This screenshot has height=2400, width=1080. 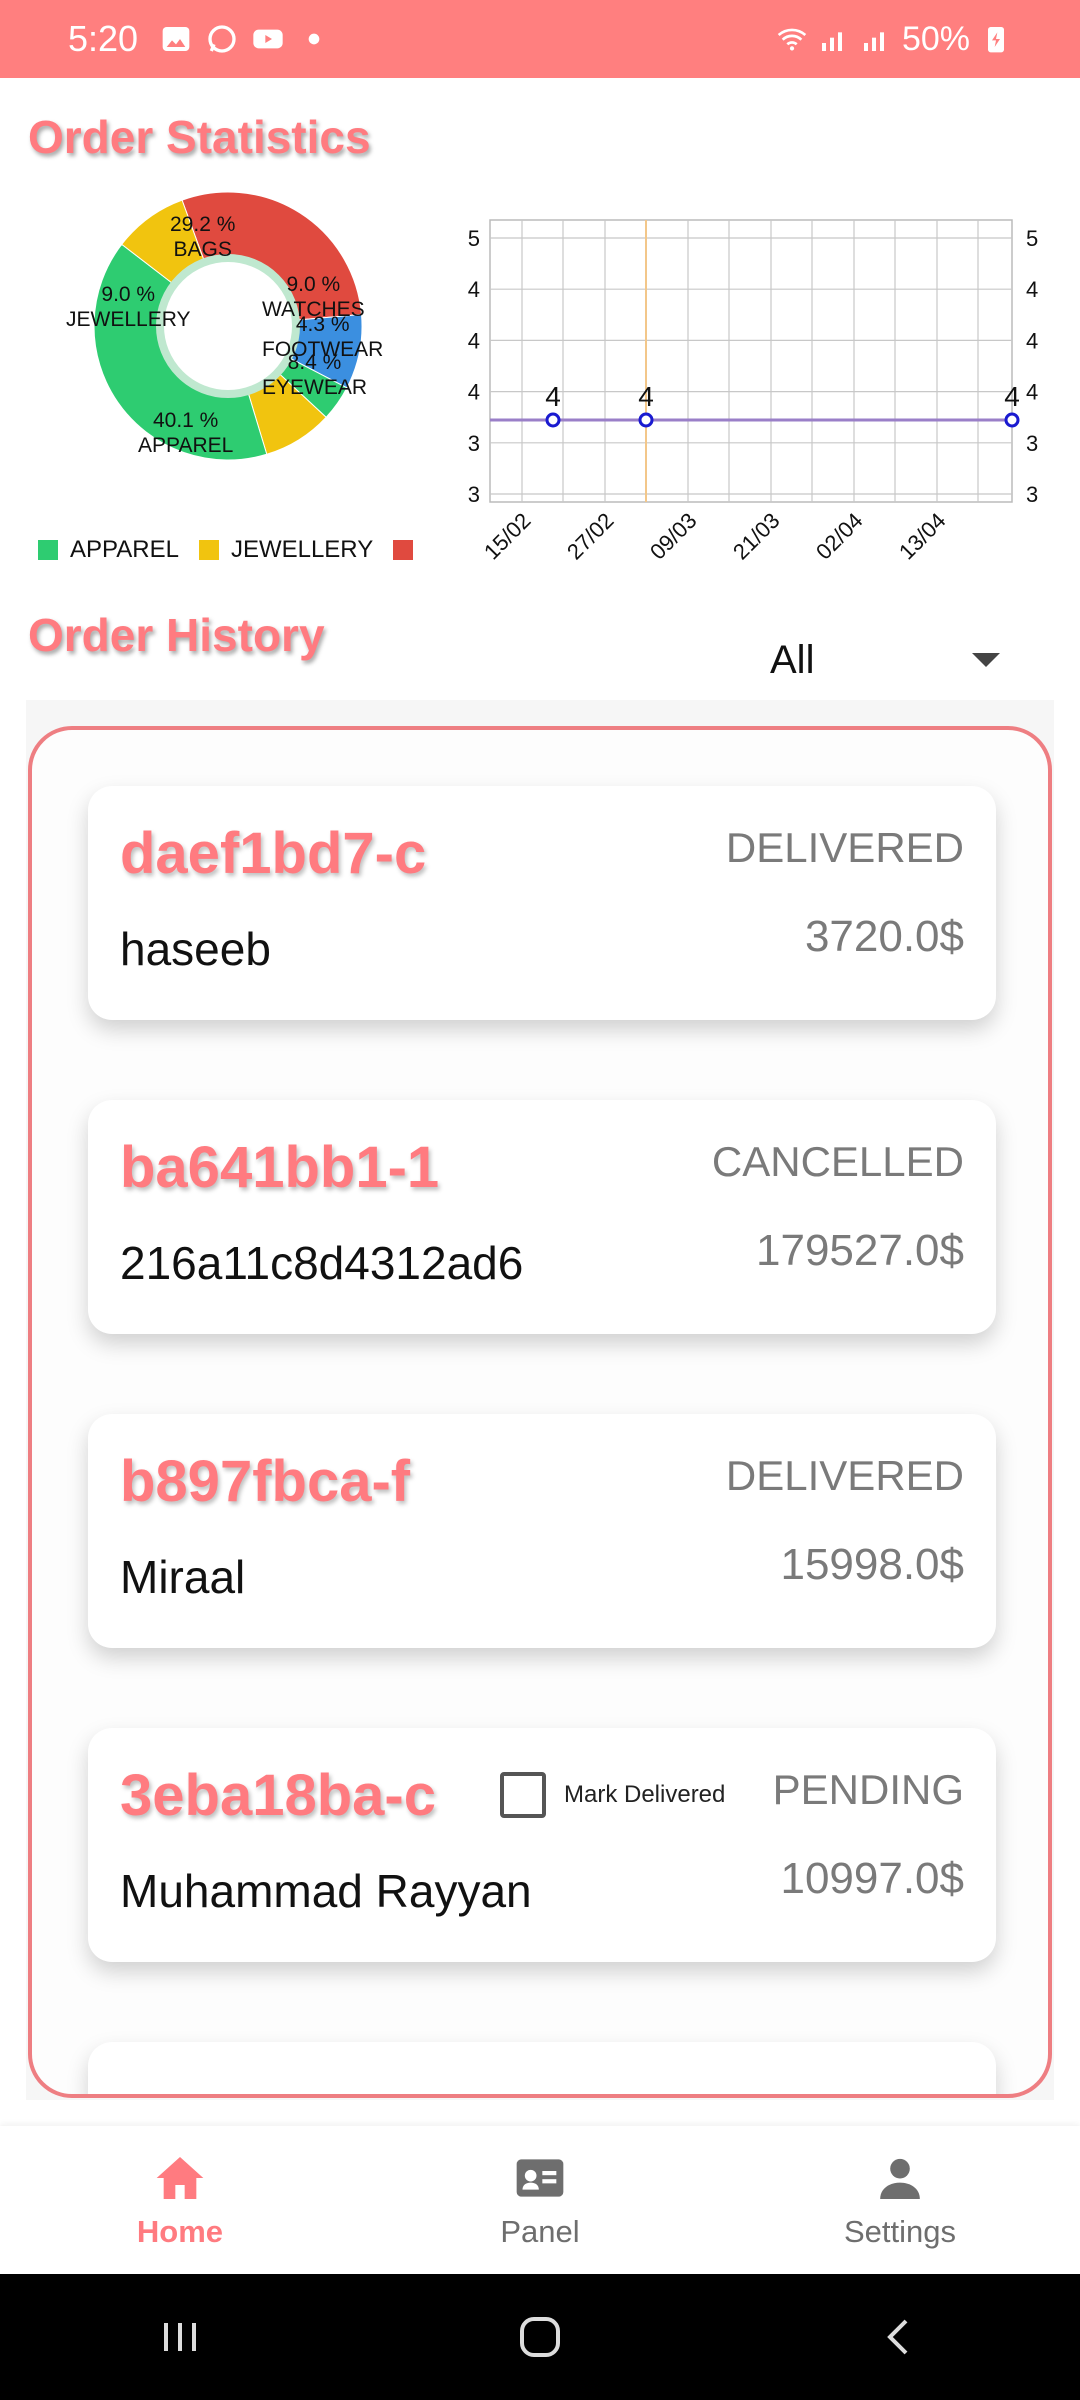 I want to click on chevron-down-icon, so click(x=986, y=660).